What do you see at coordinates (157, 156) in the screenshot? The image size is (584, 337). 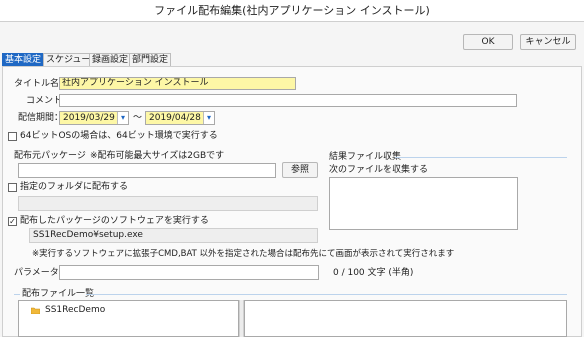 I see `source-note: ※配布可能最大サイズは2GBです` at bounding box center [157, 156].